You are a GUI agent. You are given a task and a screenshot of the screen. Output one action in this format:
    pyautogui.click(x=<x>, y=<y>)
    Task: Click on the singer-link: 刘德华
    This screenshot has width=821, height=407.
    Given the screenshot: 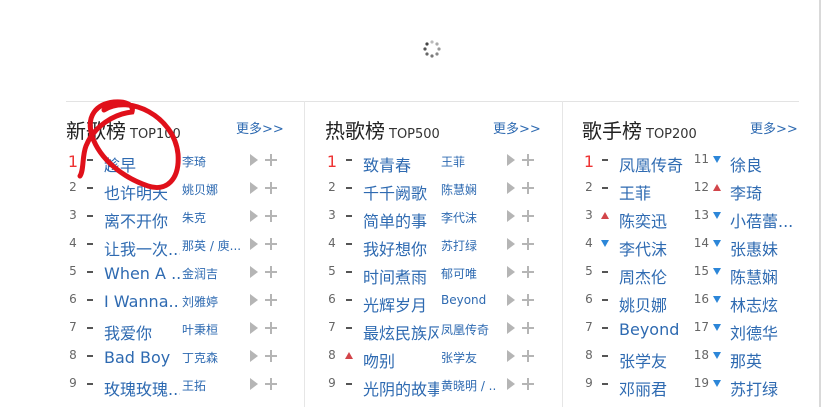 What is the action you would take?
    pyautogui.click(x=763, y=332)
    